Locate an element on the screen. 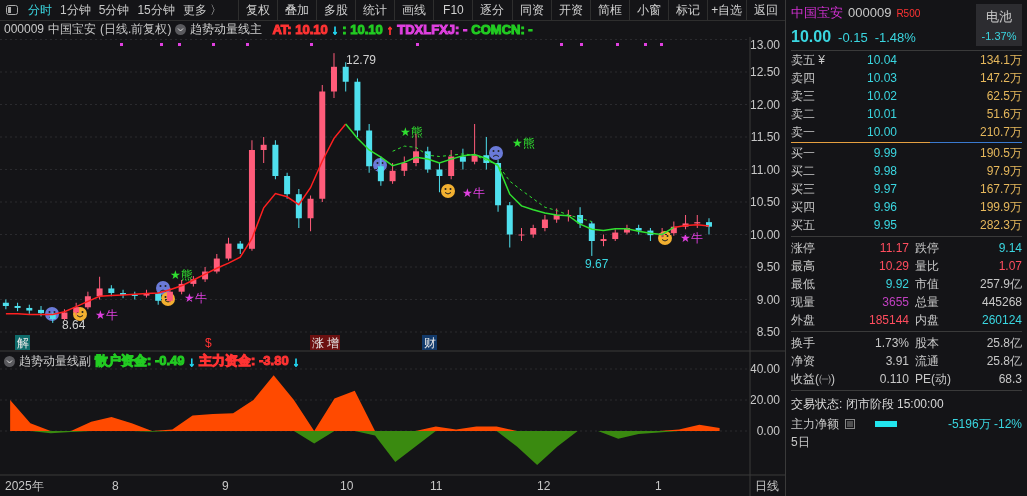  axis-label: 10.50 is located at coordinates (764, 202).